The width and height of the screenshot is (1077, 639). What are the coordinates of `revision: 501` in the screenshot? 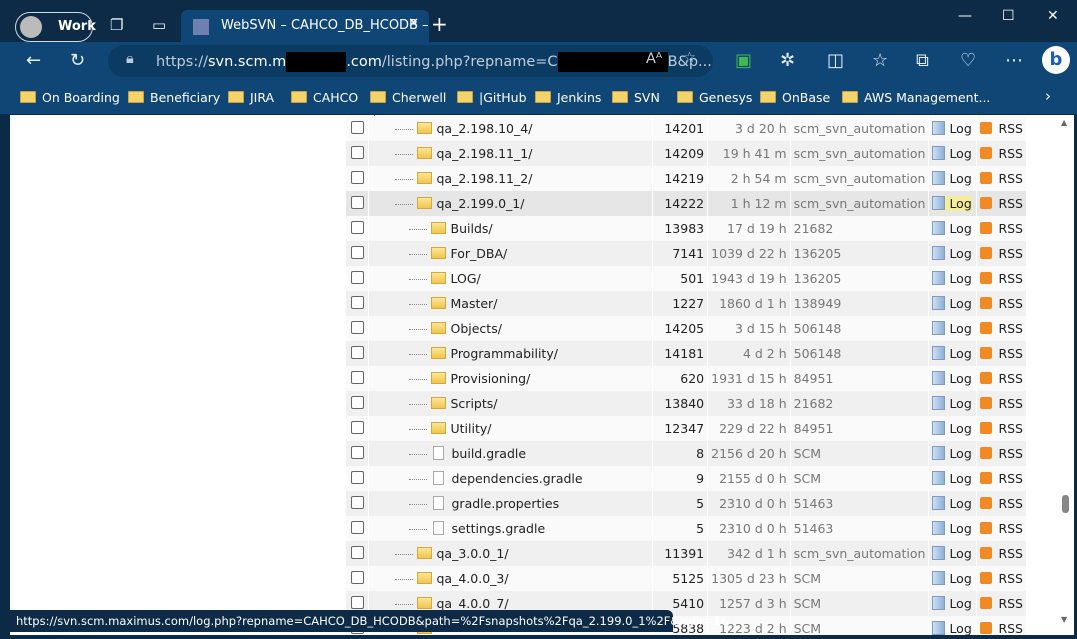 It's located at (680, 278).